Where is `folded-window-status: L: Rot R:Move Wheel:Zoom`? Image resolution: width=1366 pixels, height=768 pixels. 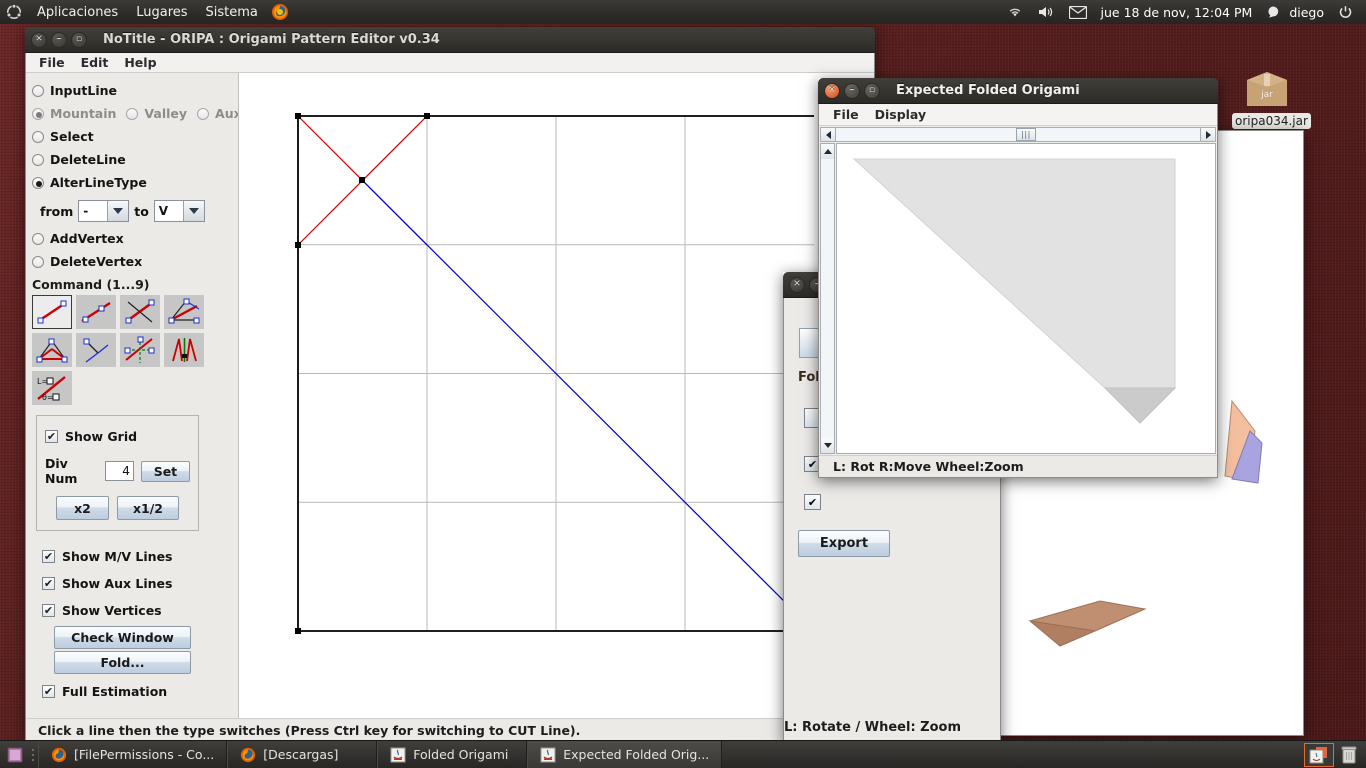 folded-window-status: L: Rot R:Move Wheel:Zoom is located at coordinates (1018, 466).